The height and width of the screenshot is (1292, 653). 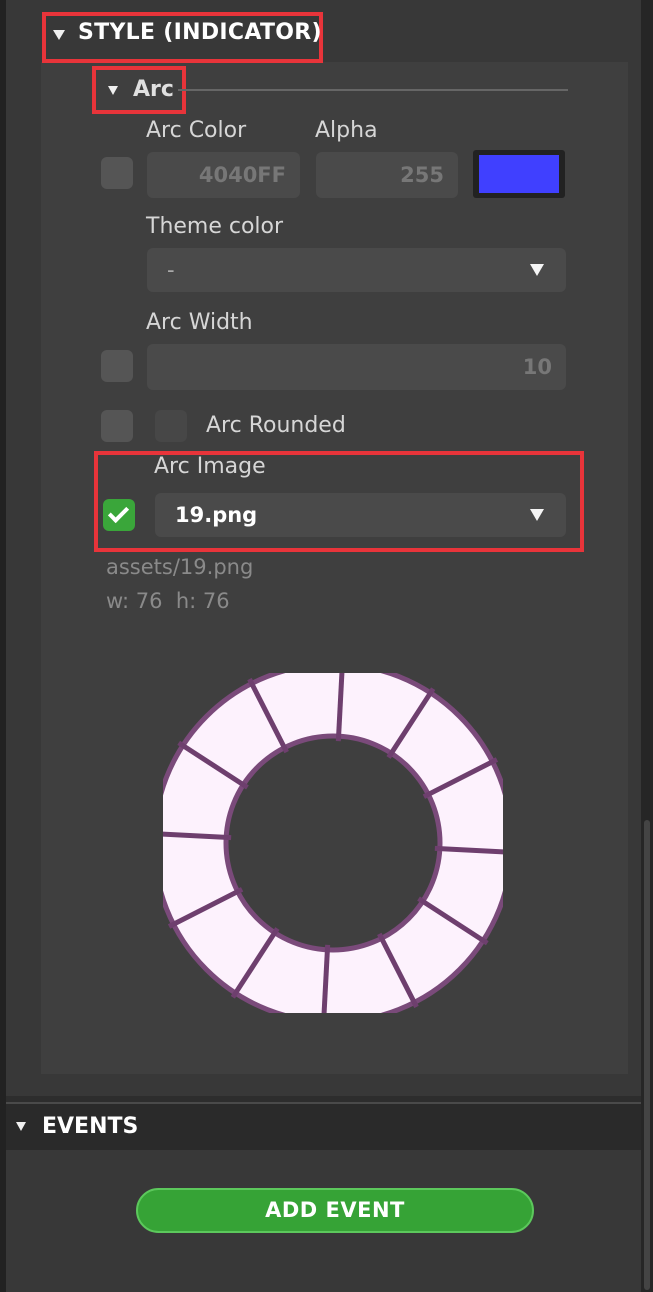 I want to click on divider, so click(x=373, y=90).